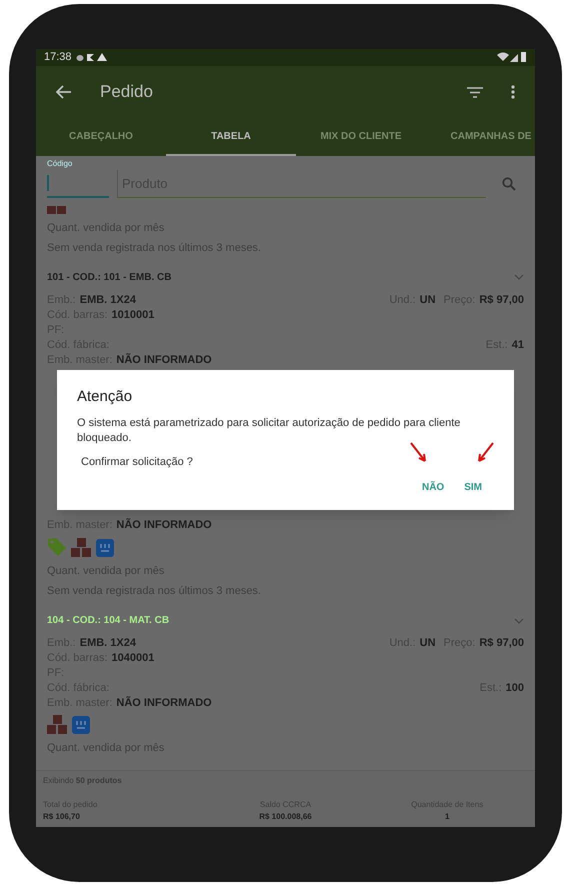  Describe the element at coordinates (475, 92) in the screenshot. I see `filter-icon` at that location.